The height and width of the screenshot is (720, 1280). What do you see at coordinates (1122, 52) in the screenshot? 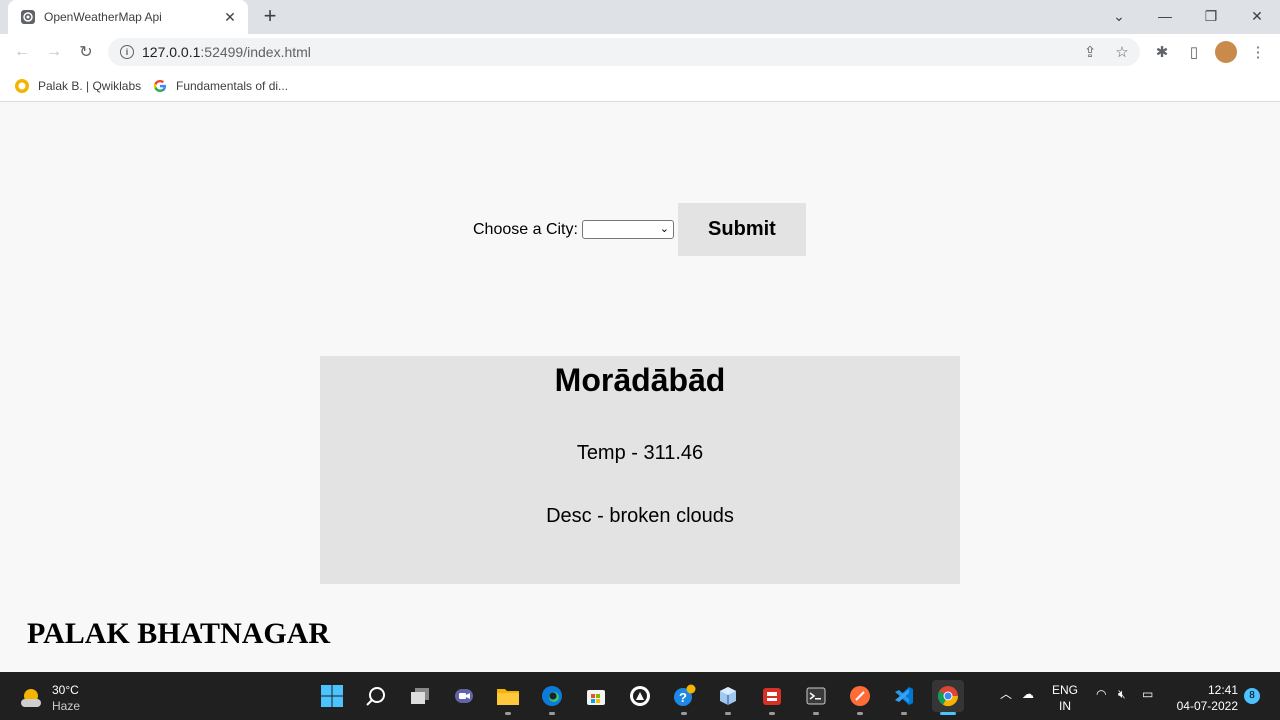
I see `bookmark-star-icon: ☆` at bounding box center [1122, 52].